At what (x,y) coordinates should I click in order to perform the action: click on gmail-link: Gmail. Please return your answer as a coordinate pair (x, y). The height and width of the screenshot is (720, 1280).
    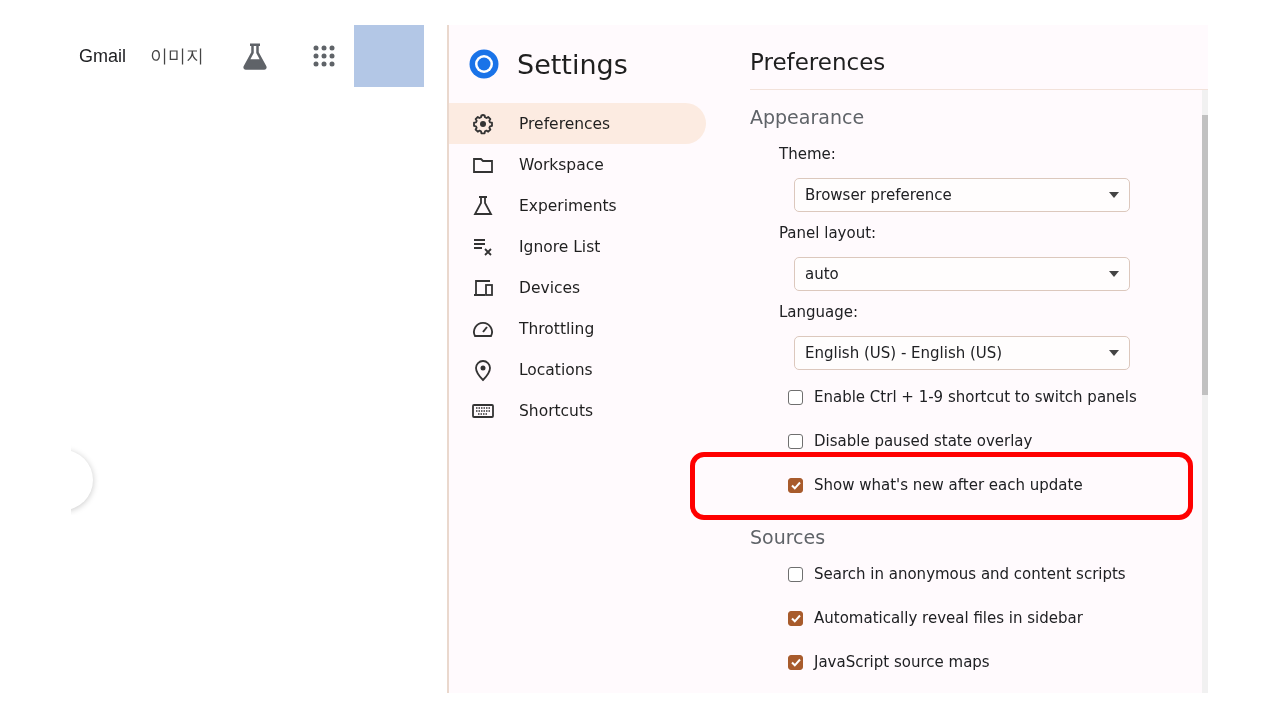
    Looking at the image, I should click on (102, 56).